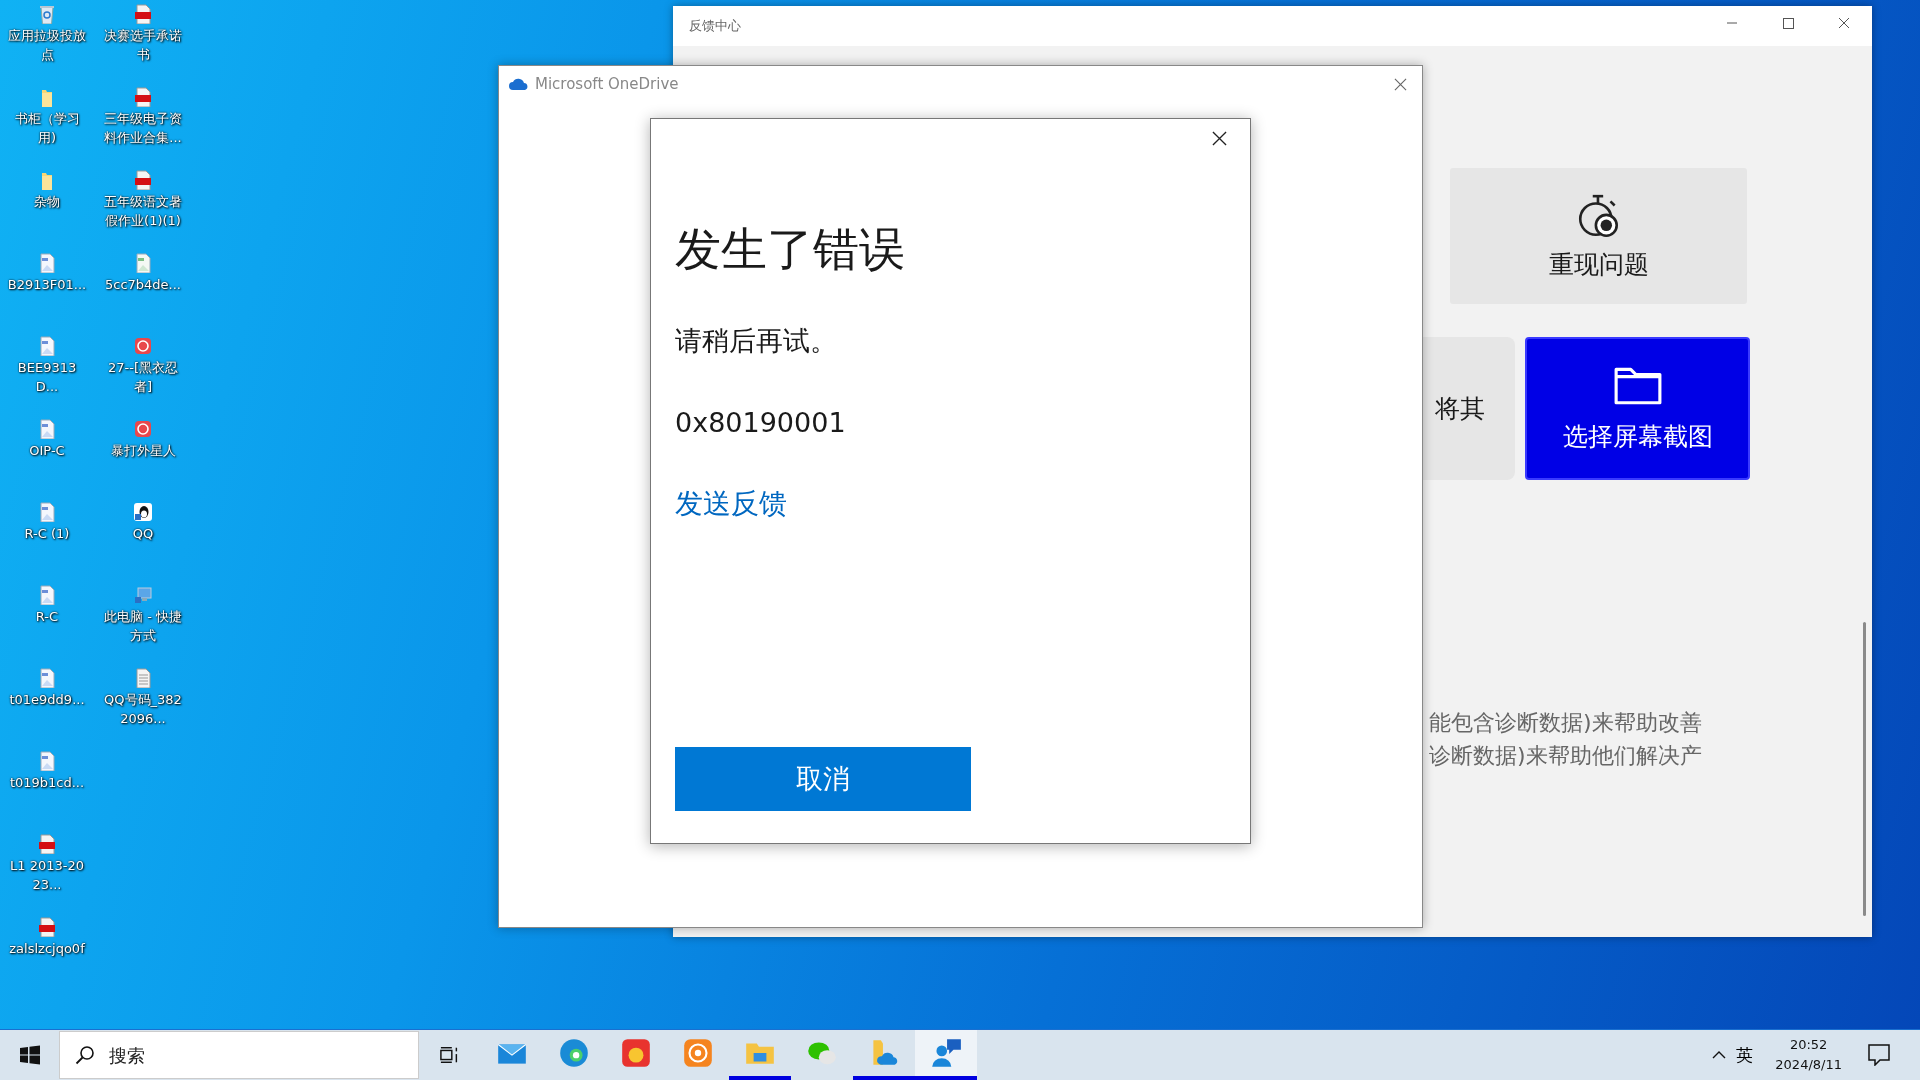 Image resolution: width=1920 pixels, height=1080 pixels. I want to click on desktop-icon-label: 五年级语文暑假作业(1)(1), so click(143, 211).